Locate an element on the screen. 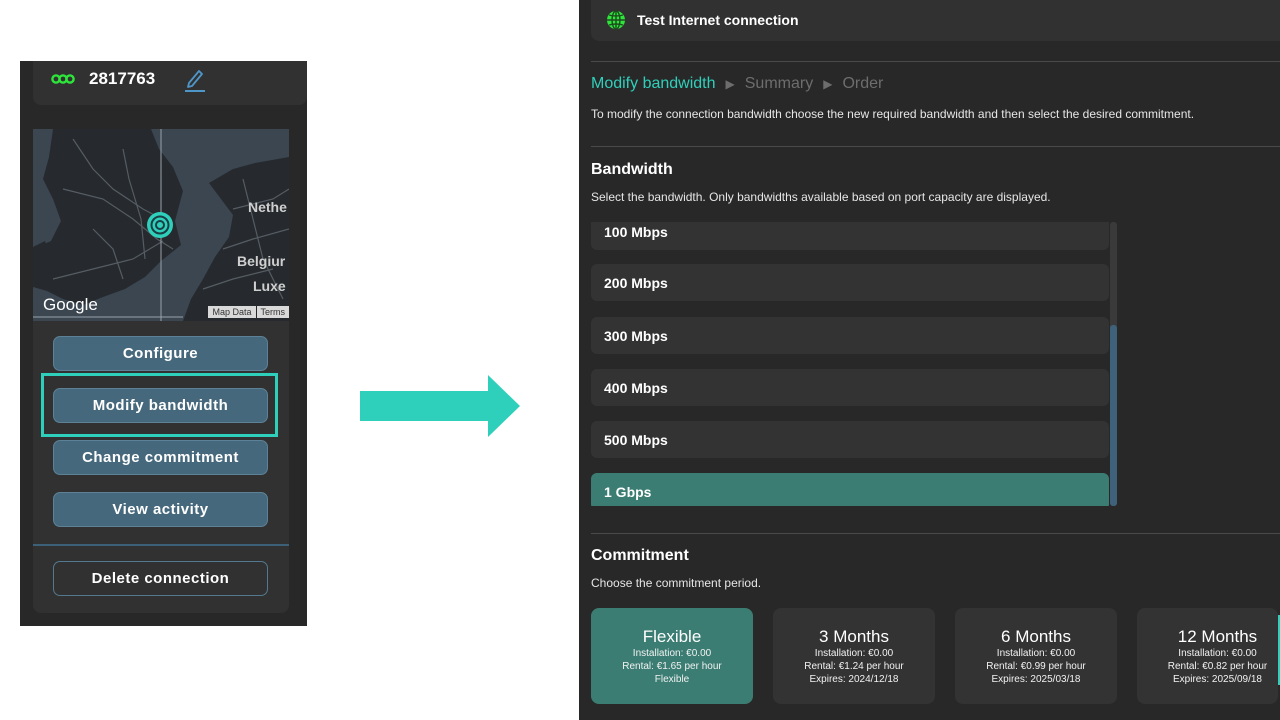 Image resolution: width=1280 pixels, height=720 pixels. location-target-icon is located at coordinates (160, 225).